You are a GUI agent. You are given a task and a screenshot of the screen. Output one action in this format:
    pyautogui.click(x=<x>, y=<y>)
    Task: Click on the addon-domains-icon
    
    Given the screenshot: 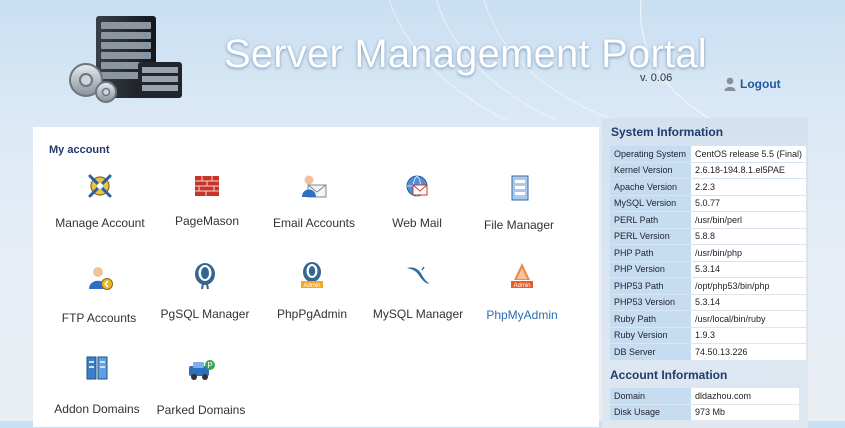 What is the action you would take?
    pyautogui.click(x=97, y=368)
    